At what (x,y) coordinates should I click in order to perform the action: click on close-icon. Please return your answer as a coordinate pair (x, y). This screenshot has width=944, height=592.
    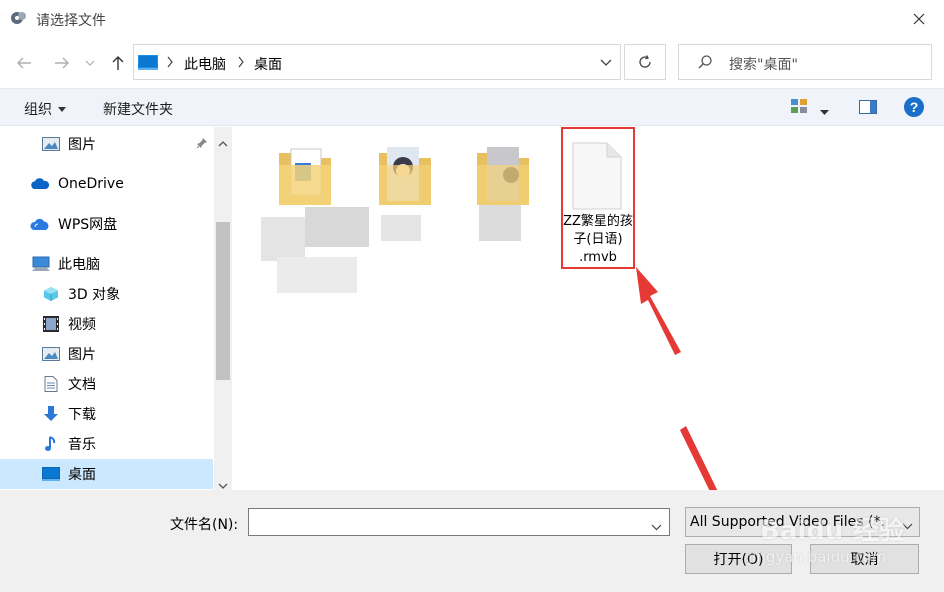
    Looking at the image, I should click on (919, 19).